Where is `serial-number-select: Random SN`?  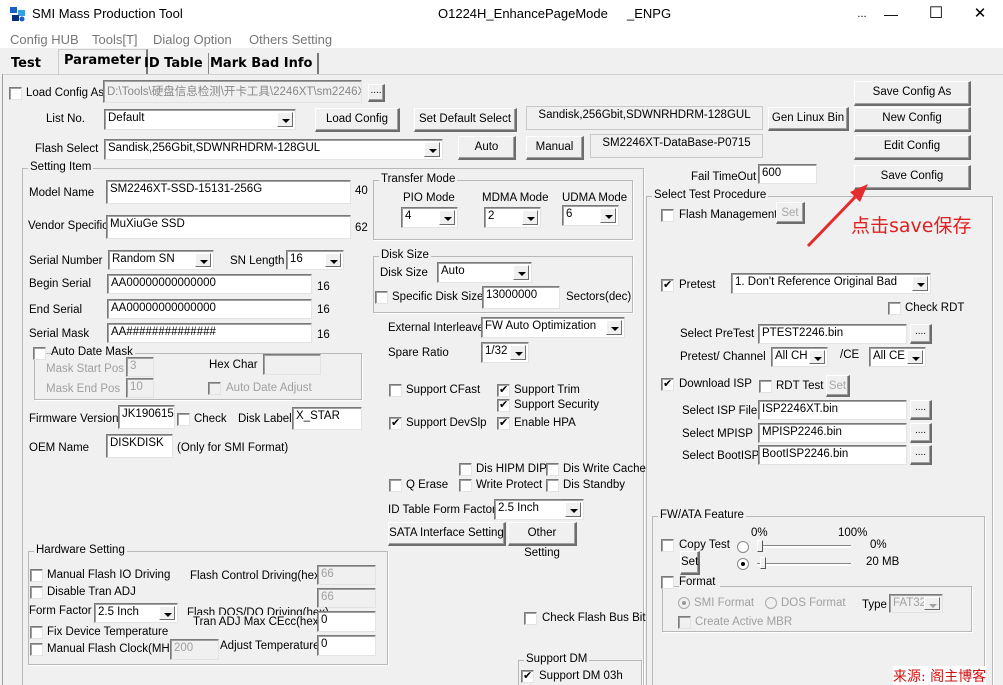
serial-number-select: Random SN is located at coordinates (161, 260).